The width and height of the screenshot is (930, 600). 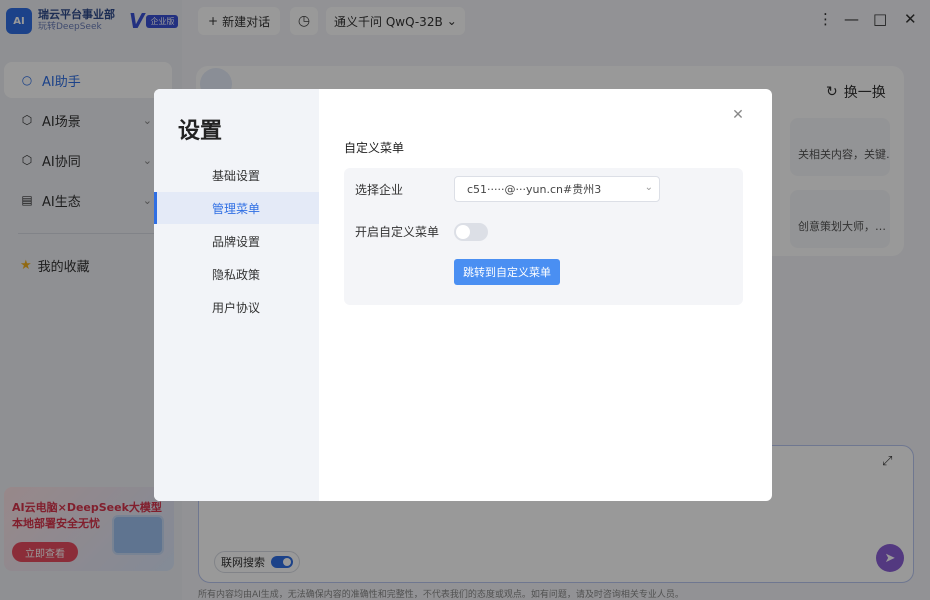 What do you see at coordinates (738, 115) in the screenshot?
I see `close-icon: ✕` at bounding box center [738, 115].